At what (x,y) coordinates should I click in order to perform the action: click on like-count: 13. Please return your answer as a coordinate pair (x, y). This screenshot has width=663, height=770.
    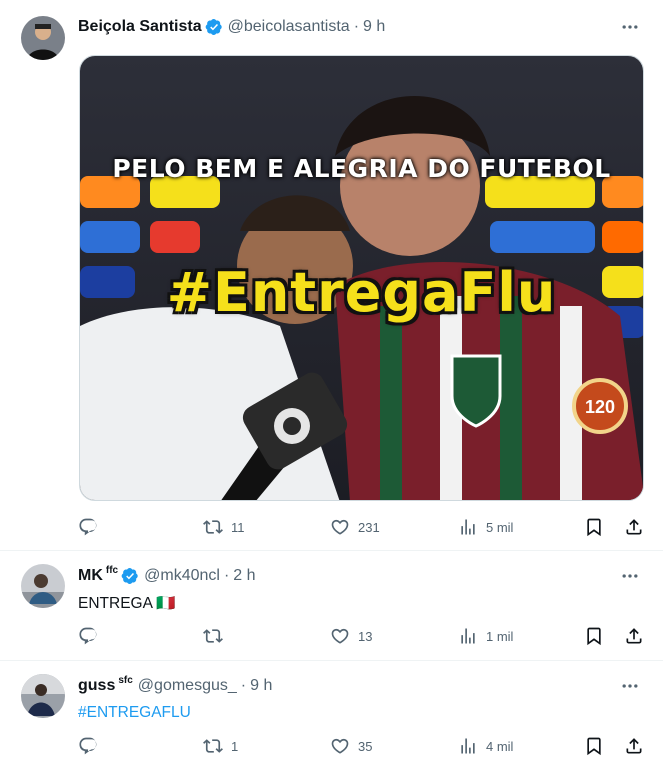
    Looking at the image, I should click on (365, 636).